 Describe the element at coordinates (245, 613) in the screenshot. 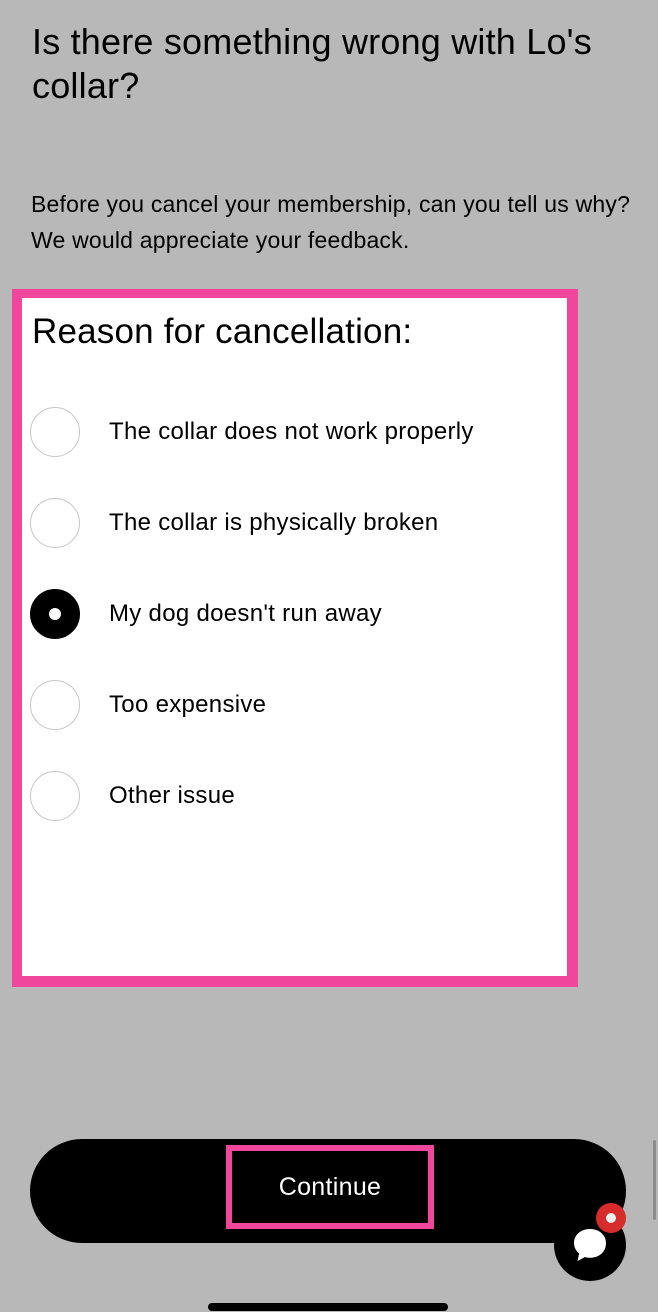

I see `reason-option-label: My dog doesn't run away` at that location.